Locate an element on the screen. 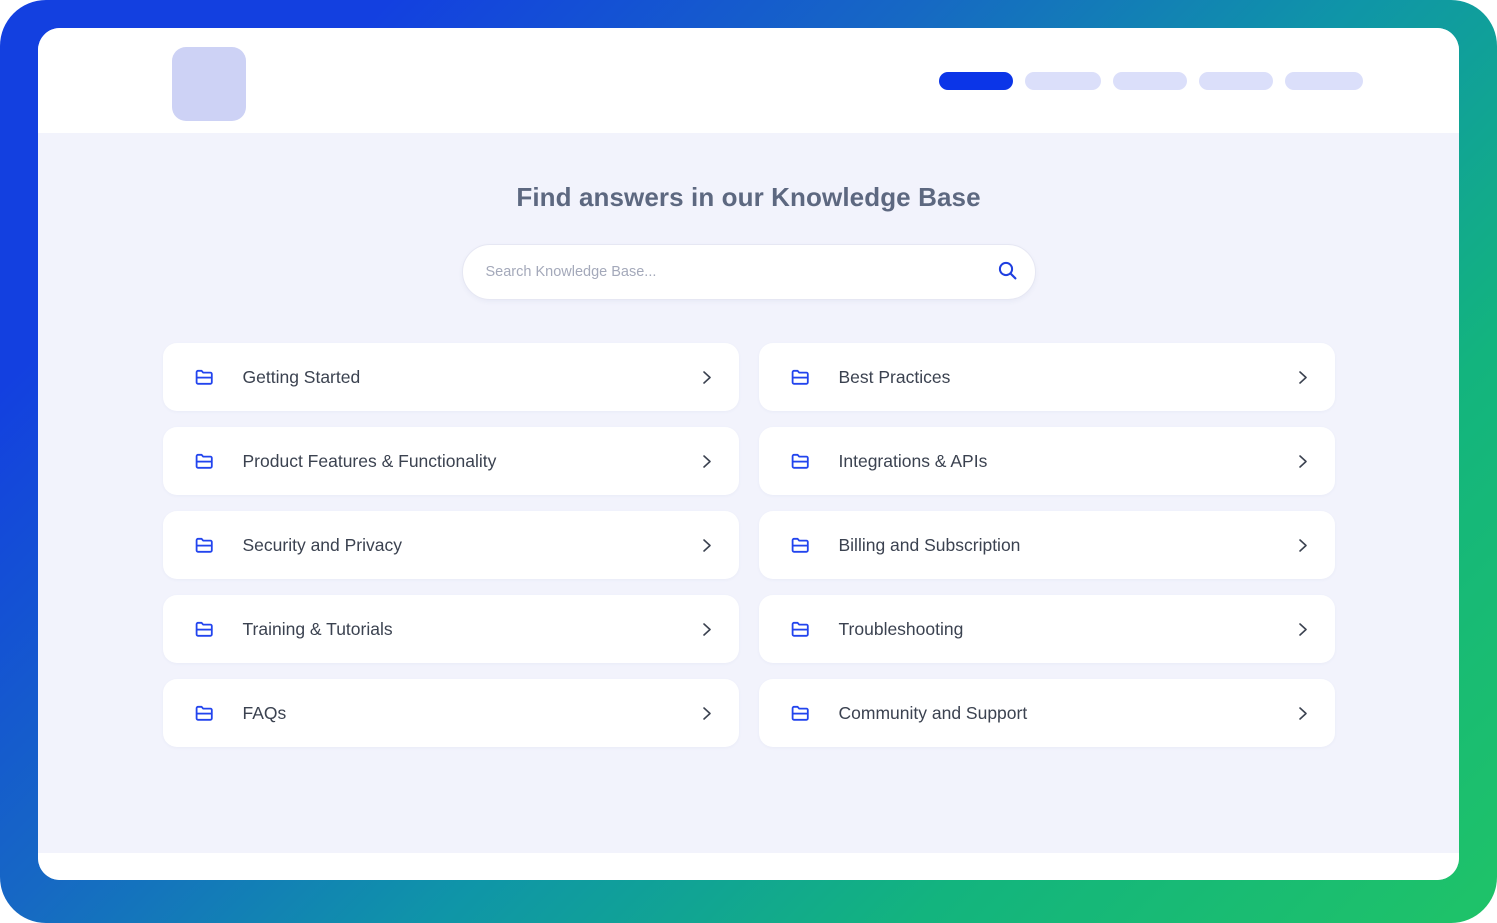 The width and height of the screenshot is (1497, 923). primary-nav is located at coordinates (1151, 81).